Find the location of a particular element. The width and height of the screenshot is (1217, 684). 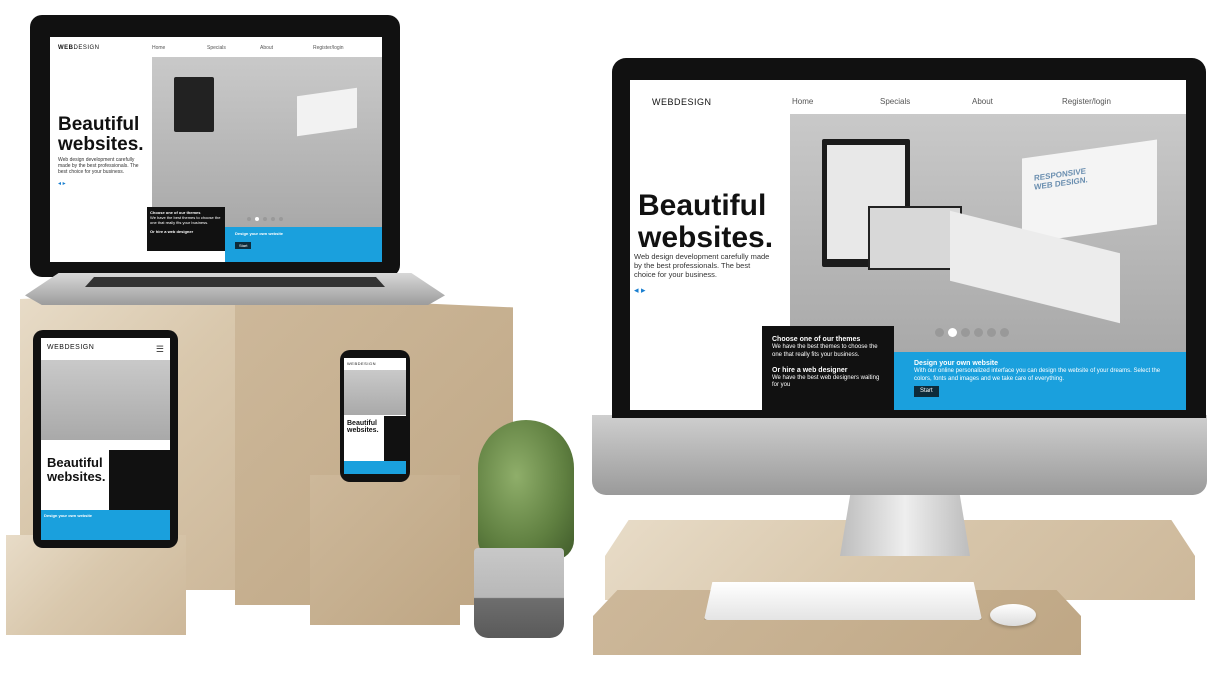

phone-screen: WEBDESIGN Beautiful websites. is located at coordinates (375, 416).